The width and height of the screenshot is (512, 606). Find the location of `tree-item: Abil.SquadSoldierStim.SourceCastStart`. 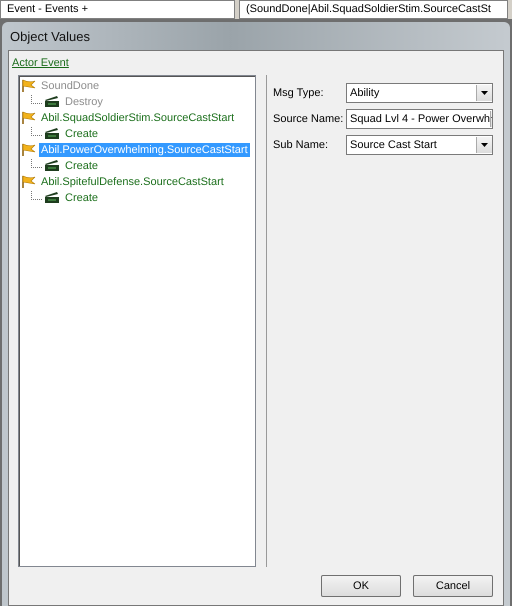

tree-item: Abil.SquadSoldierStim.SourceCastStart is located at coordinates (137, 118).